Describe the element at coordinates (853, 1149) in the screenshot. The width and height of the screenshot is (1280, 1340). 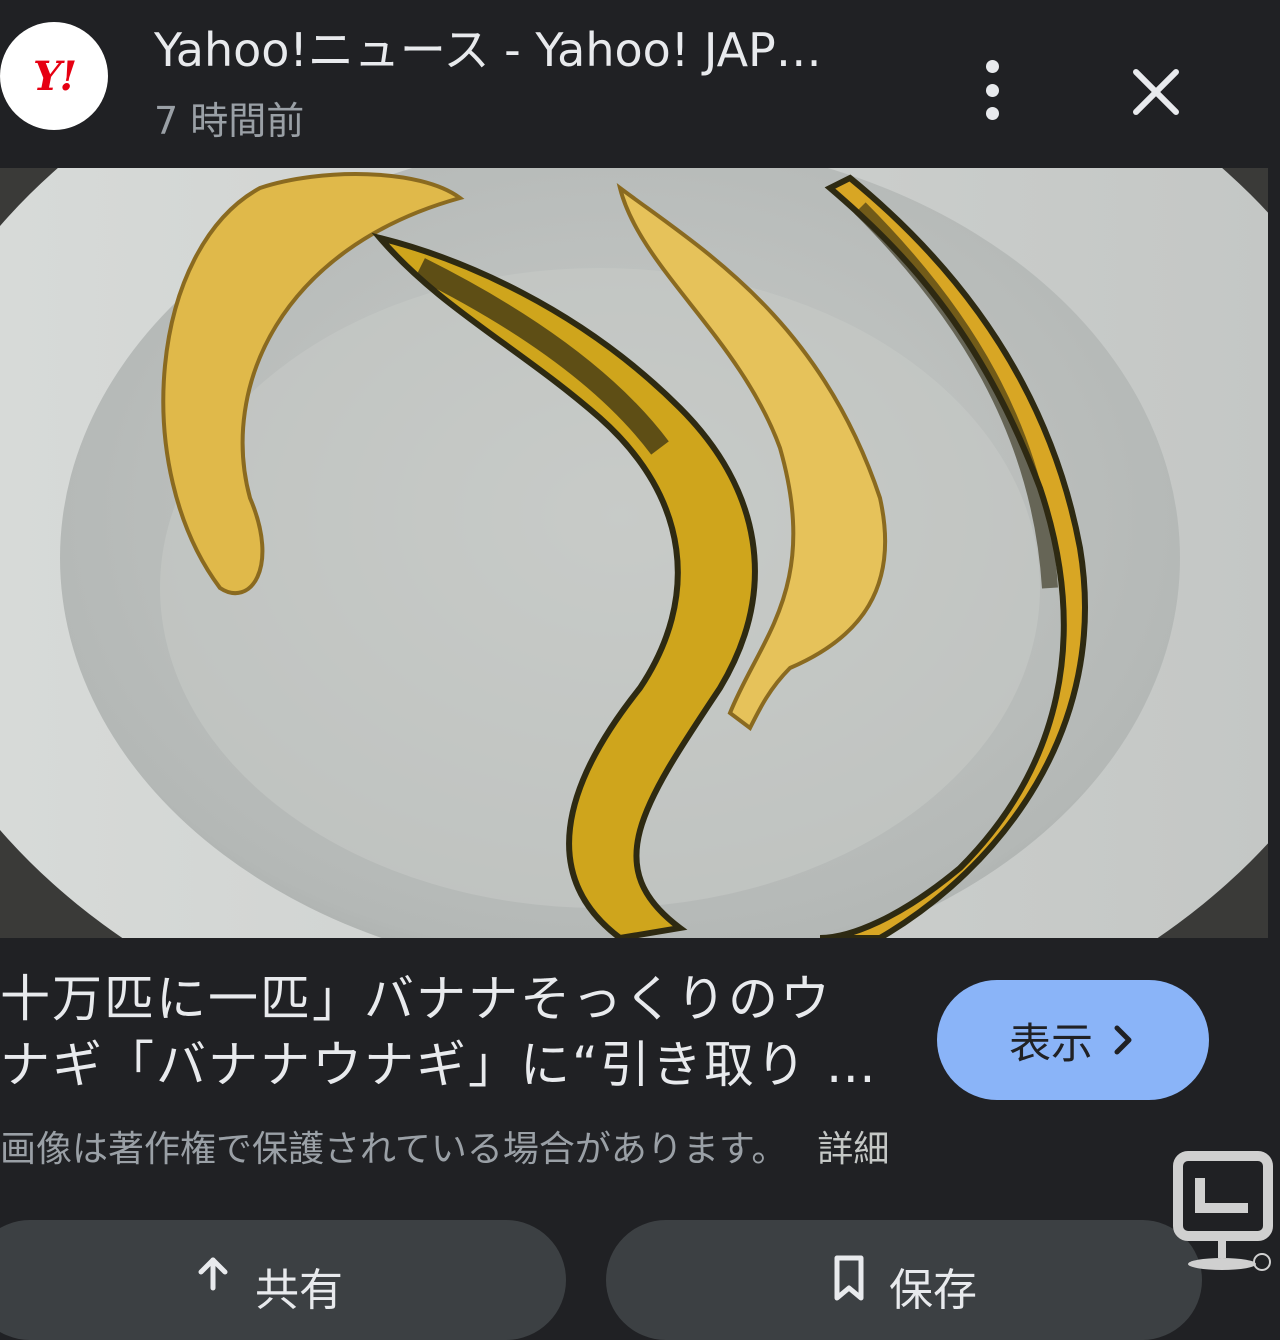
I see `details-link: 詳細` at that location.